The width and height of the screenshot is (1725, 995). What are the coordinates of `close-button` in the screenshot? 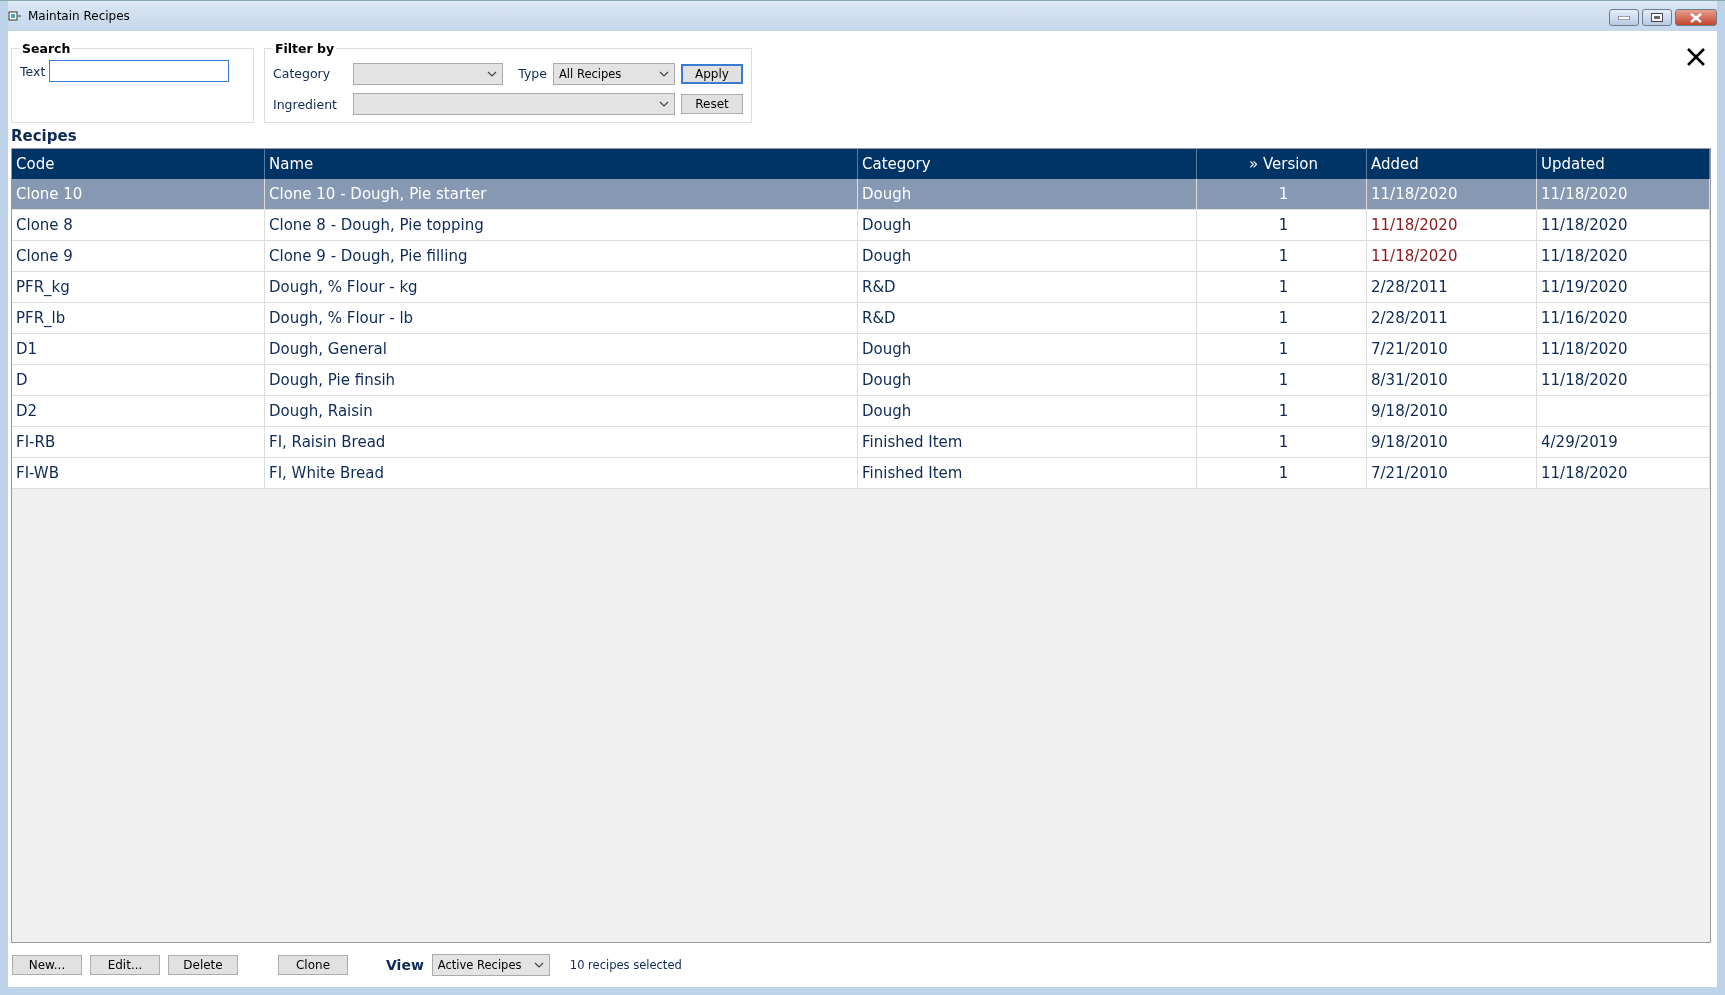 It's located at (1696, 17).